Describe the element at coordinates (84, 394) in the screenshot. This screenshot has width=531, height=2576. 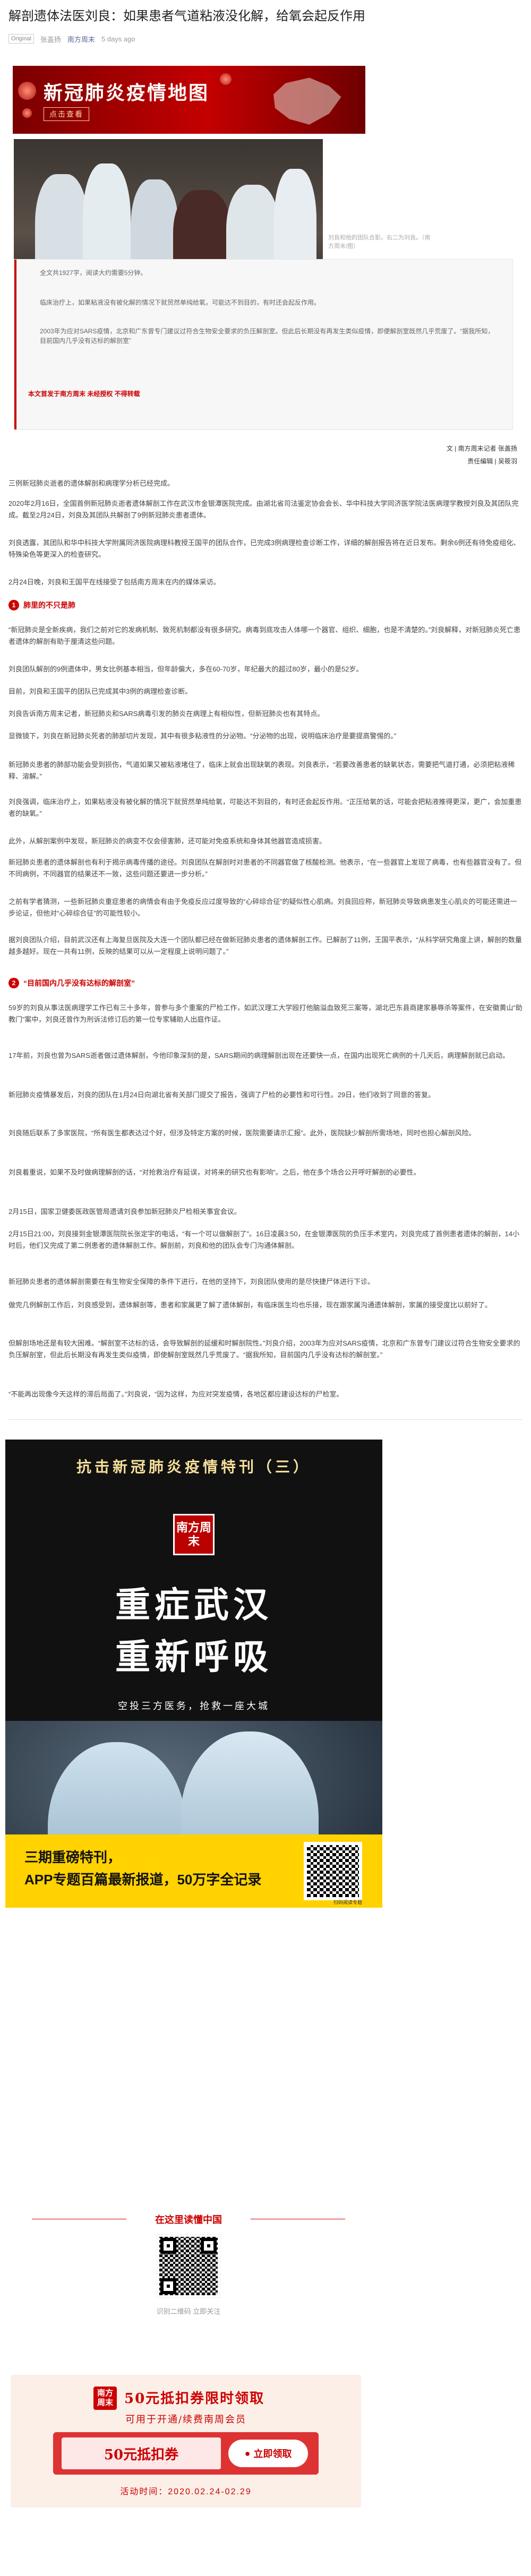
I see `copyright-notice: 本文首发于南方周末 未经授权 不得转载` at that location.